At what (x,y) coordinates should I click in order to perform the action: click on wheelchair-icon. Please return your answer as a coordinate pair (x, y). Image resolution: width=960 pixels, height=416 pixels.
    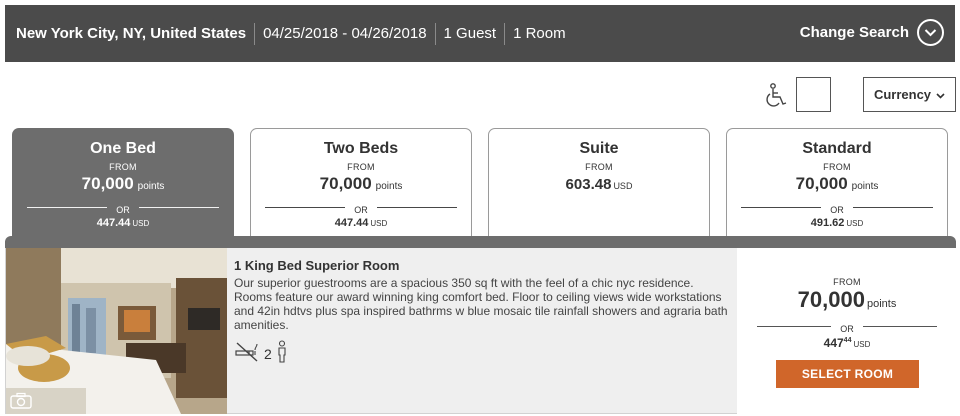
    Looking at the image, I should click on (776, 96).